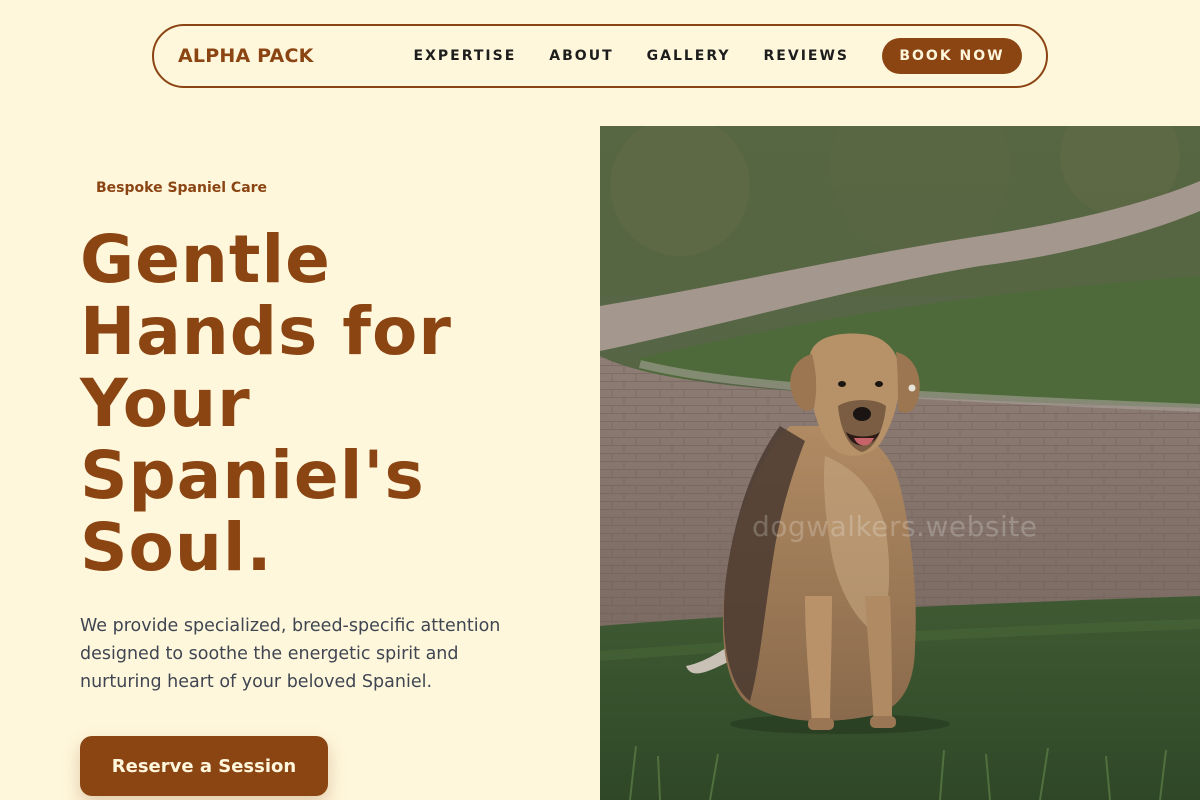 The height and width of the screenshot is (800, 1200). I want to click on nav-link-expertise: EXPERTISE, so click(465, 56).